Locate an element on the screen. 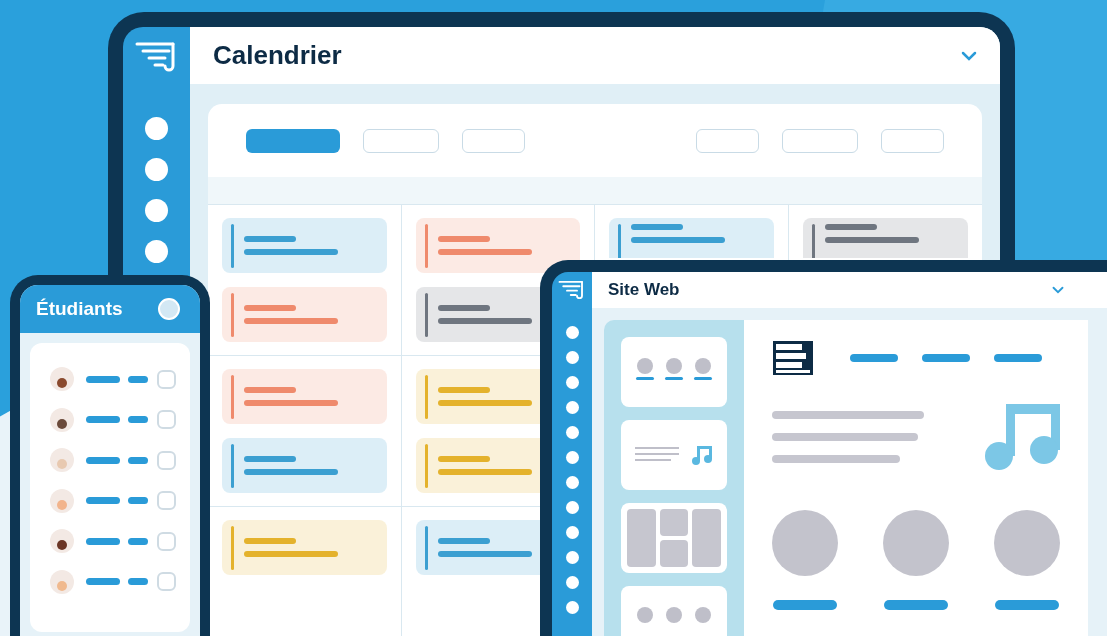 The width and height of the screenshot is (1107, 636). panel-title: Étudiants is located at coordinates (79, 308).